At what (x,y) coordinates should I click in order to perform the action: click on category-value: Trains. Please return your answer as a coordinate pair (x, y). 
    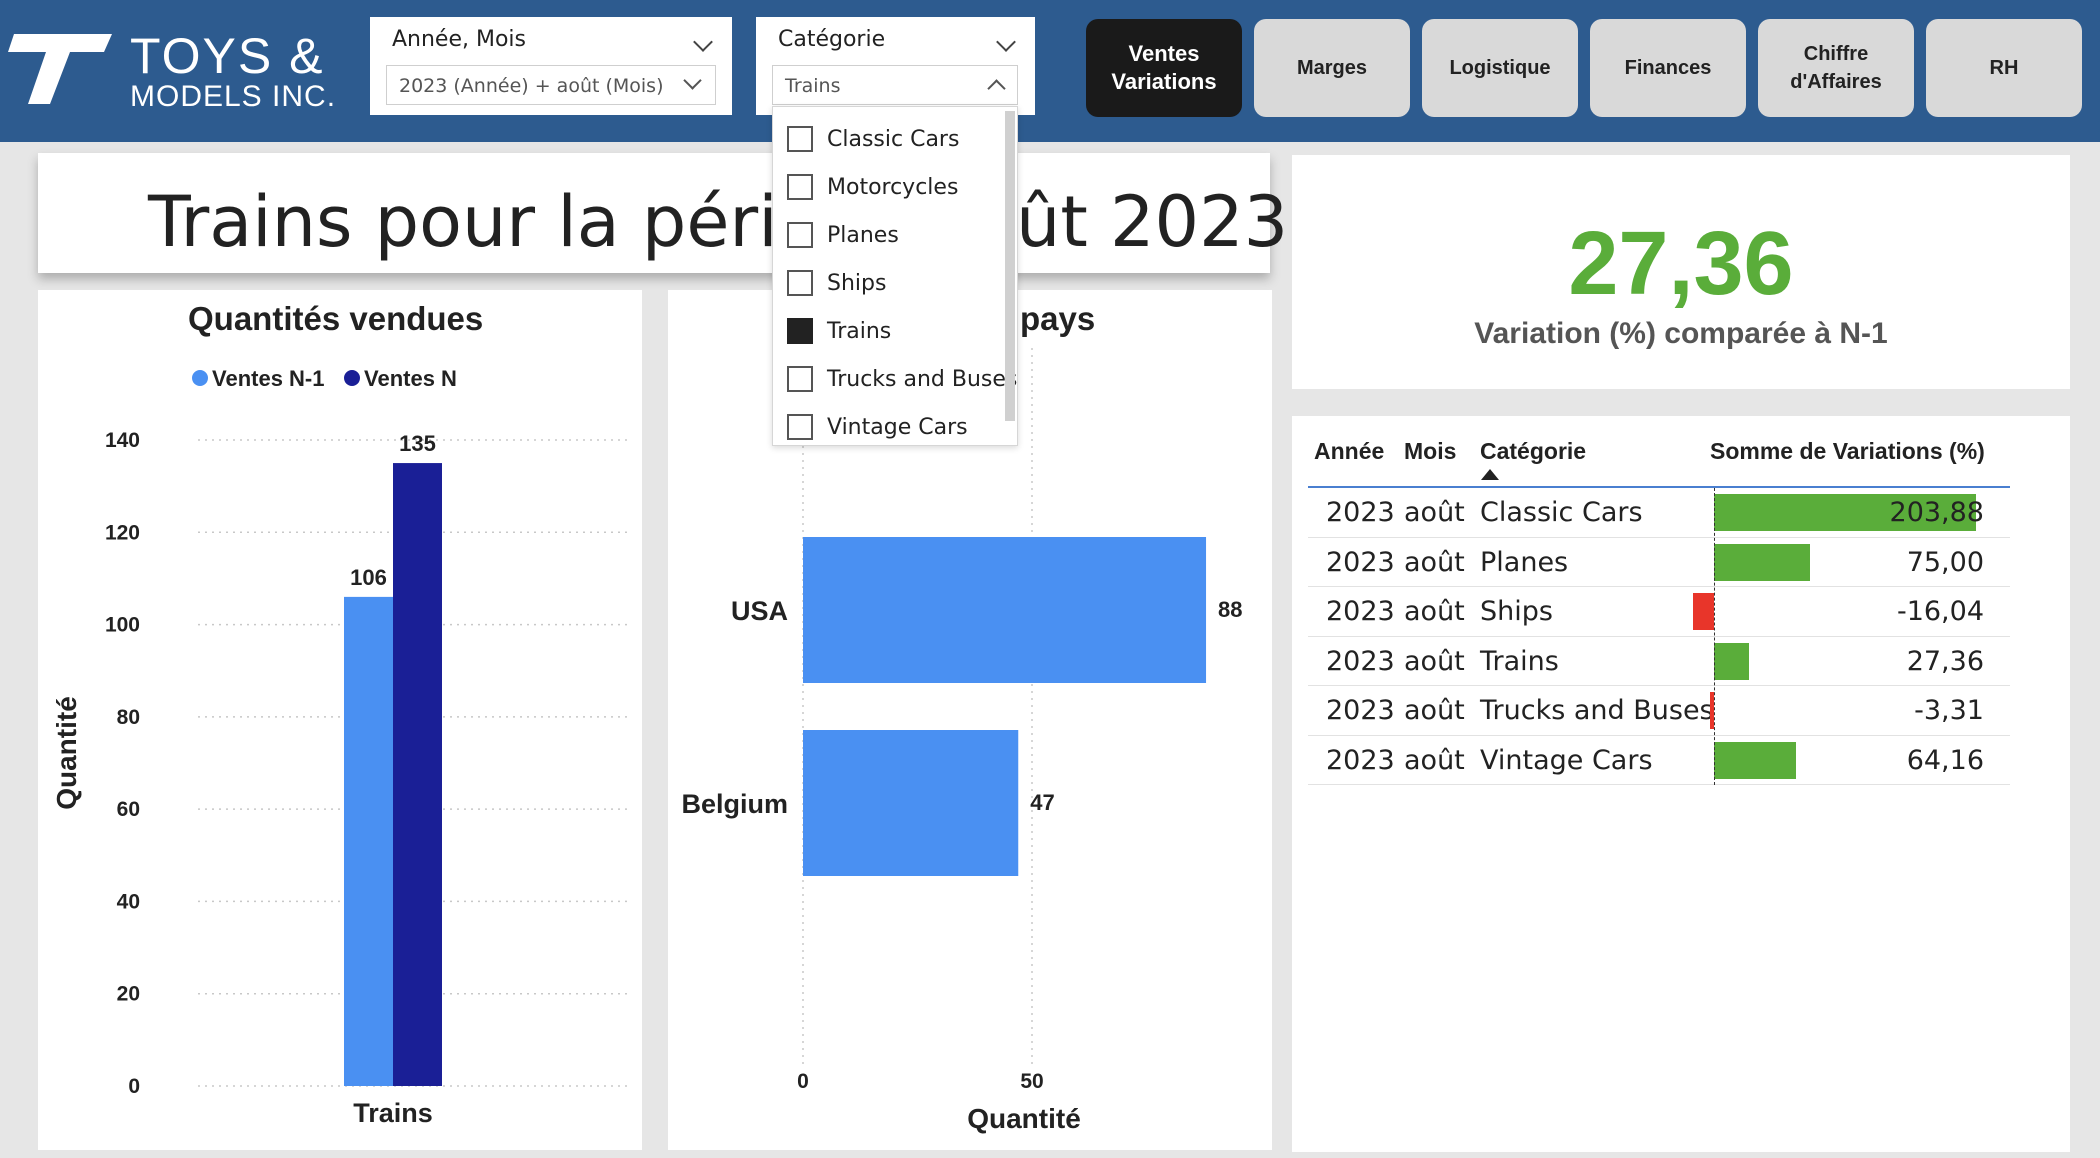
    Looking at the image, I should click on (813, 86).